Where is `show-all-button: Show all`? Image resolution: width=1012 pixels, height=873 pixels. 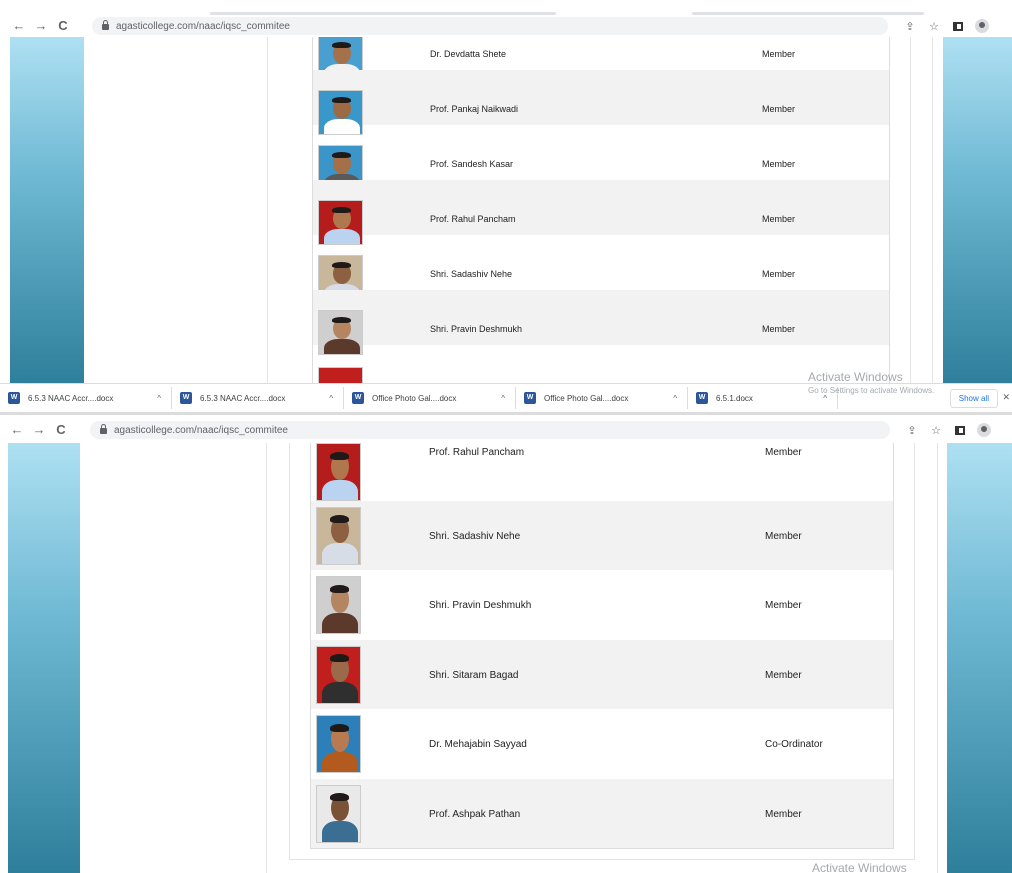
show-all-button: Show all is located at coordinates (973, 398).